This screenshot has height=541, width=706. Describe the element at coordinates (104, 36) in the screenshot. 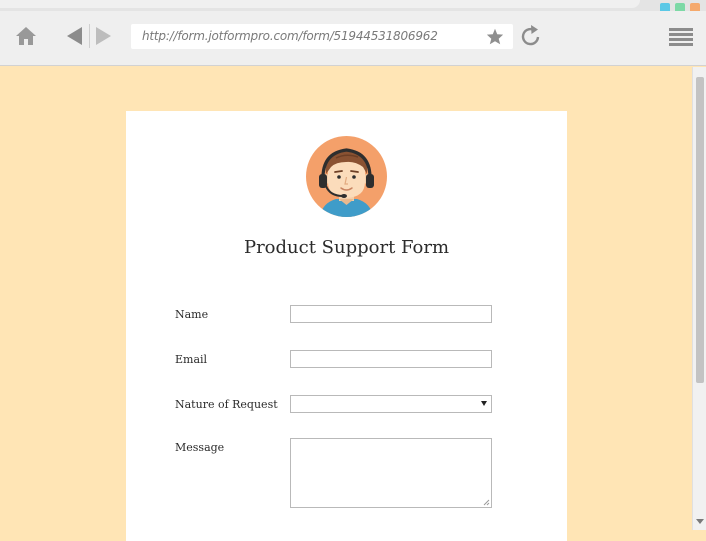

I see `forward-arrow-icon` at that location.